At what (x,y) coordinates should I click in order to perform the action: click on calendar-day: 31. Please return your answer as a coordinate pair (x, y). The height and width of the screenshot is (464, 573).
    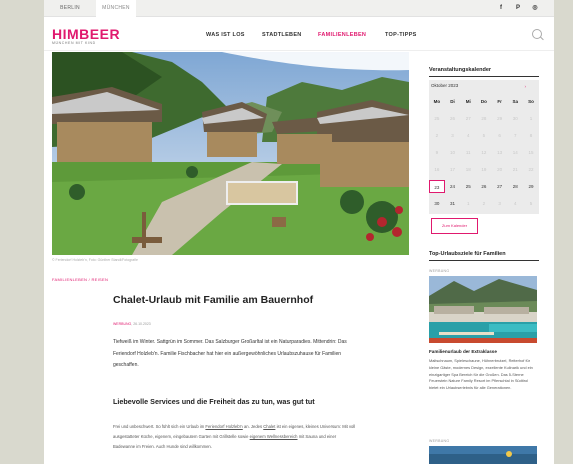
    Looking at the image, I should click on (453, 203).